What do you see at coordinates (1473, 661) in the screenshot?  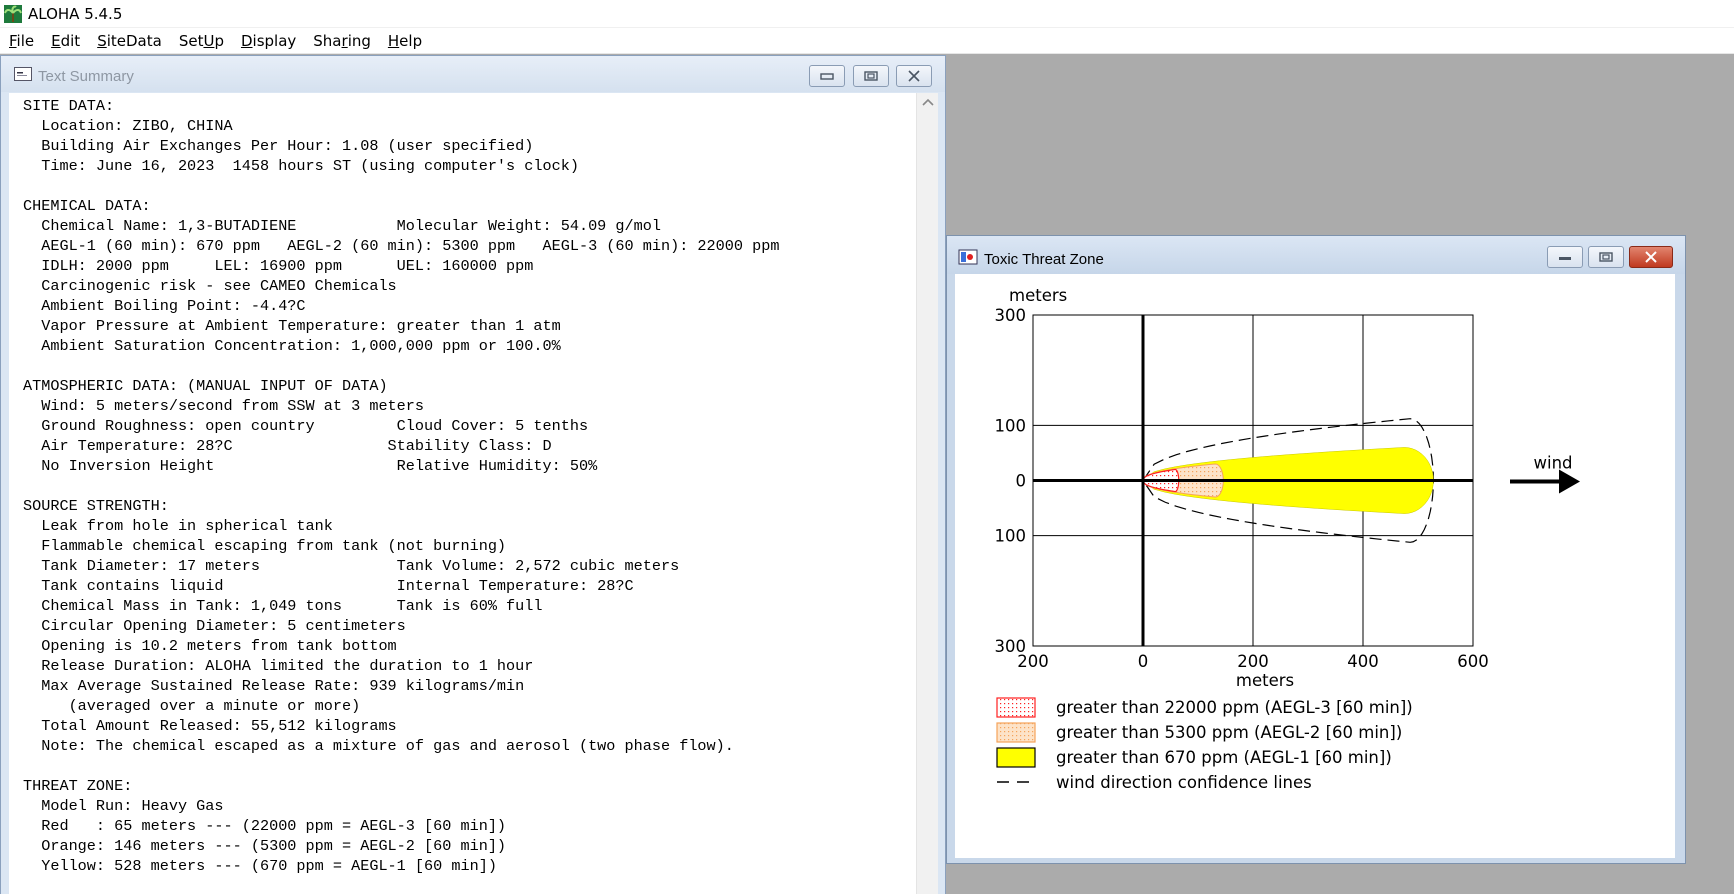 I see `x-tick-label: 600` at bounding box center [1473, 661].